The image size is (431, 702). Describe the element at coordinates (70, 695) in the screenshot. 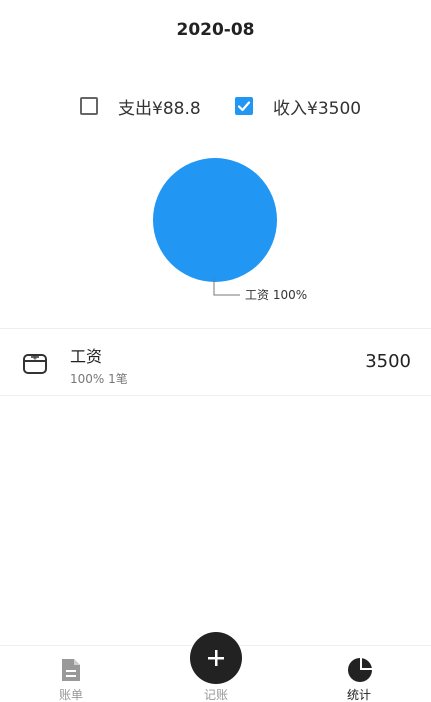

I see `tab-bills-label: 账单` at that location.